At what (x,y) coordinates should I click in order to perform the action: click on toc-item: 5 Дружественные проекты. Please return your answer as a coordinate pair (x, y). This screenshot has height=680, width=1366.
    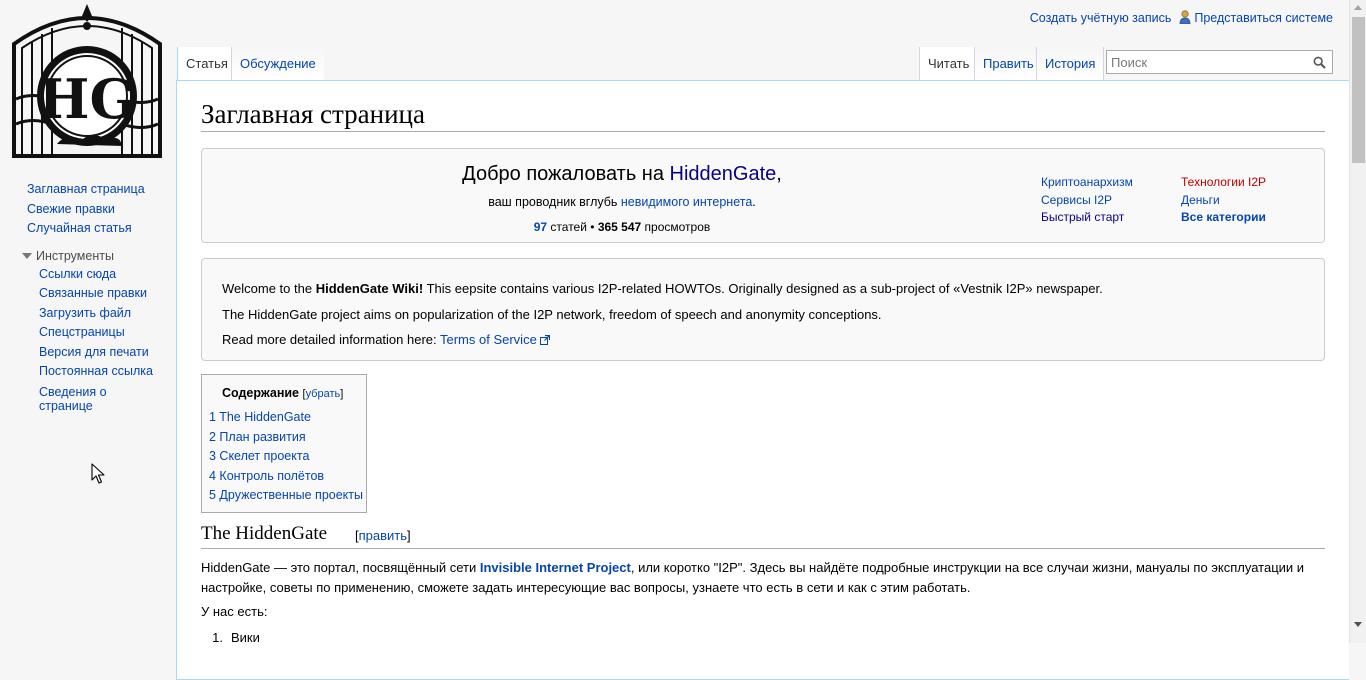
    Looking at the image, I should click on (286, 496).